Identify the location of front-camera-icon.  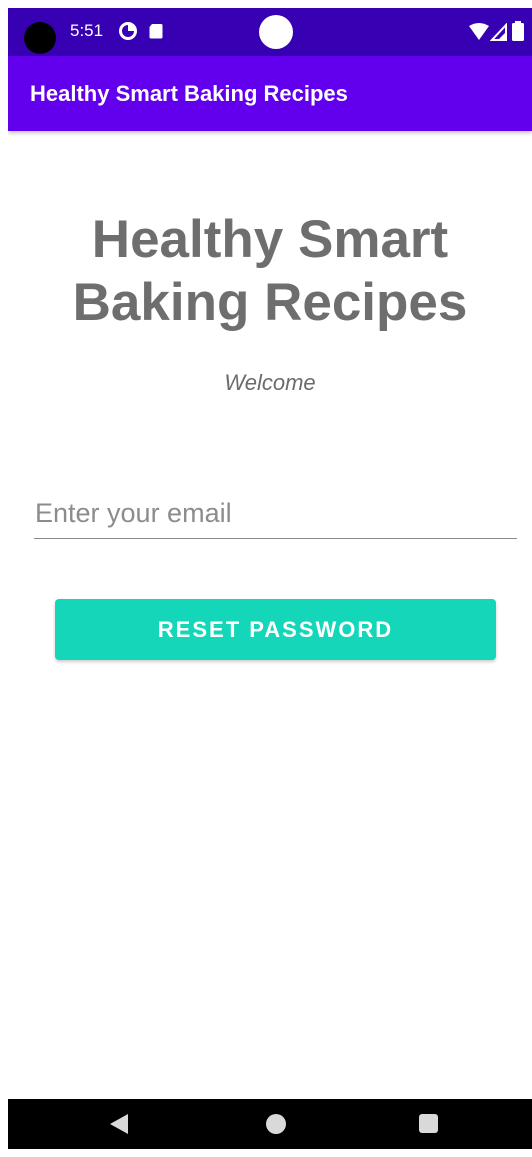
(276, 32).